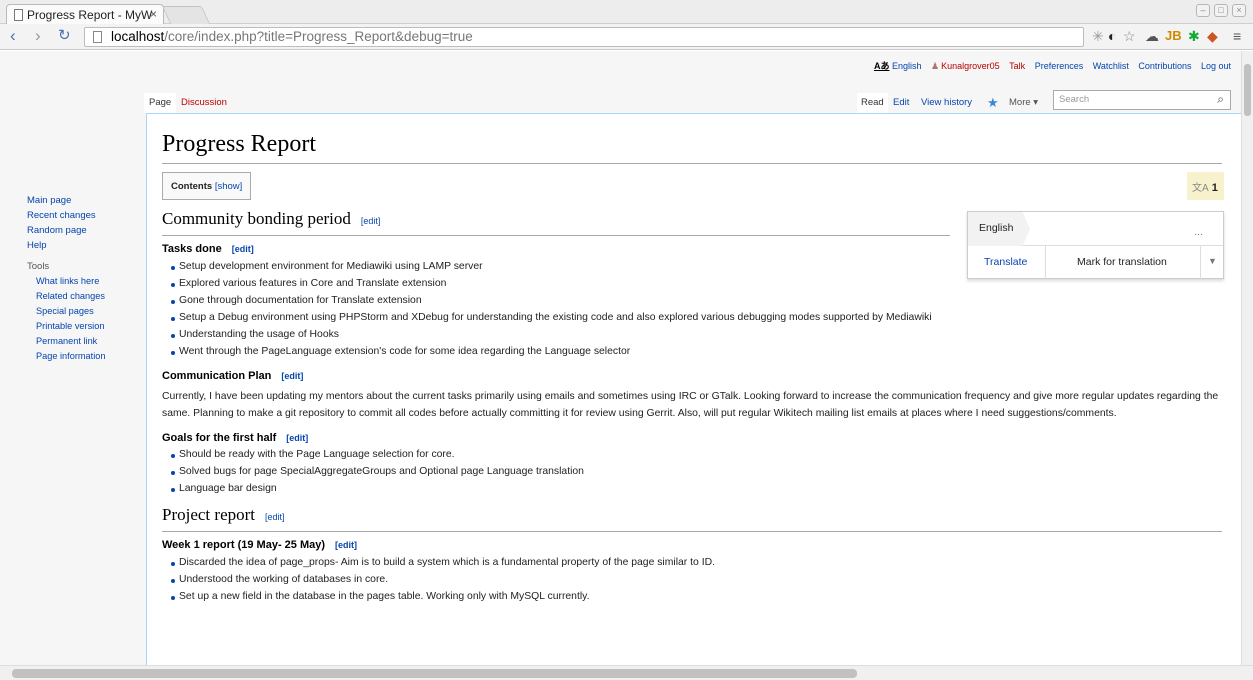 The image size is (1253, 680). I want to click on sidebar-item-what-links-here: What links here, so click(67, 281).